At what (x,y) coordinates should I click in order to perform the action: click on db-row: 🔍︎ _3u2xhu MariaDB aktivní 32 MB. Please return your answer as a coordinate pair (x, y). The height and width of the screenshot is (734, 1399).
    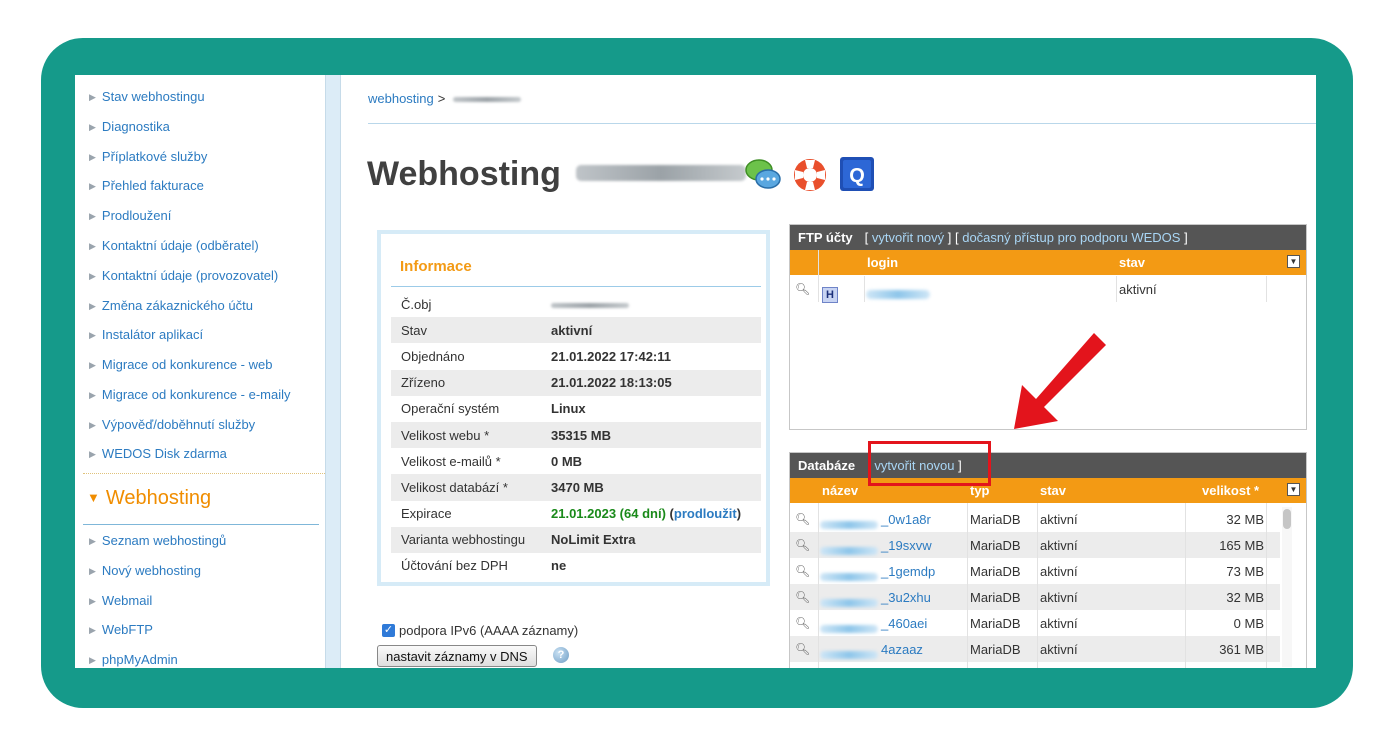
    Looking at the image, I should click on (1035, 597).